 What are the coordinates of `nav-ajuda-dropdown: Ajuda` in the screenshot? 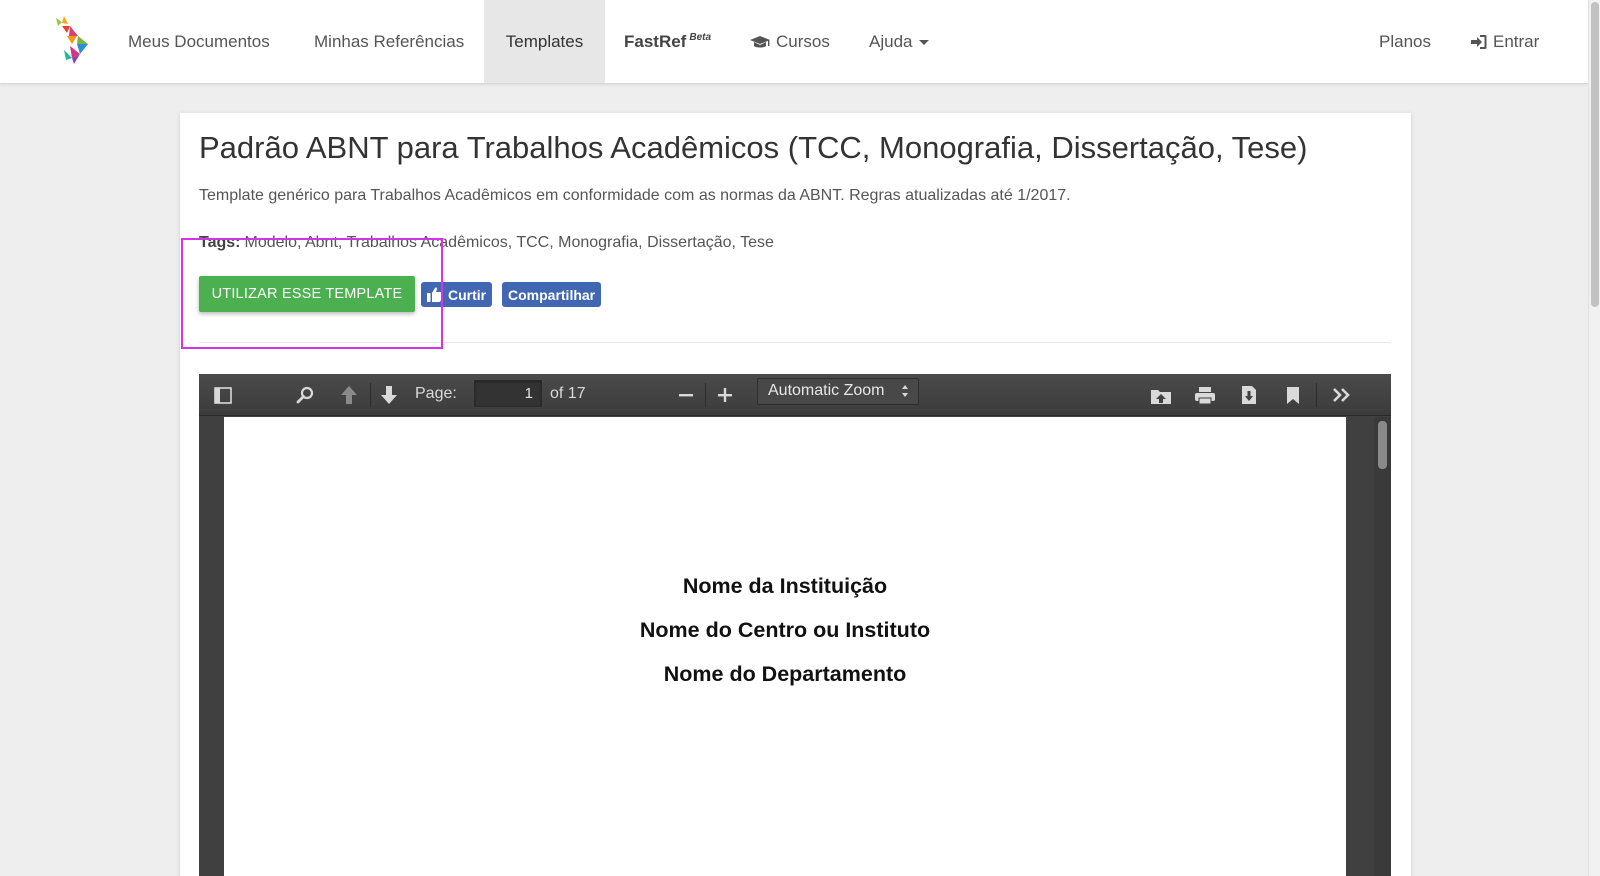 It's located at (899, 41).